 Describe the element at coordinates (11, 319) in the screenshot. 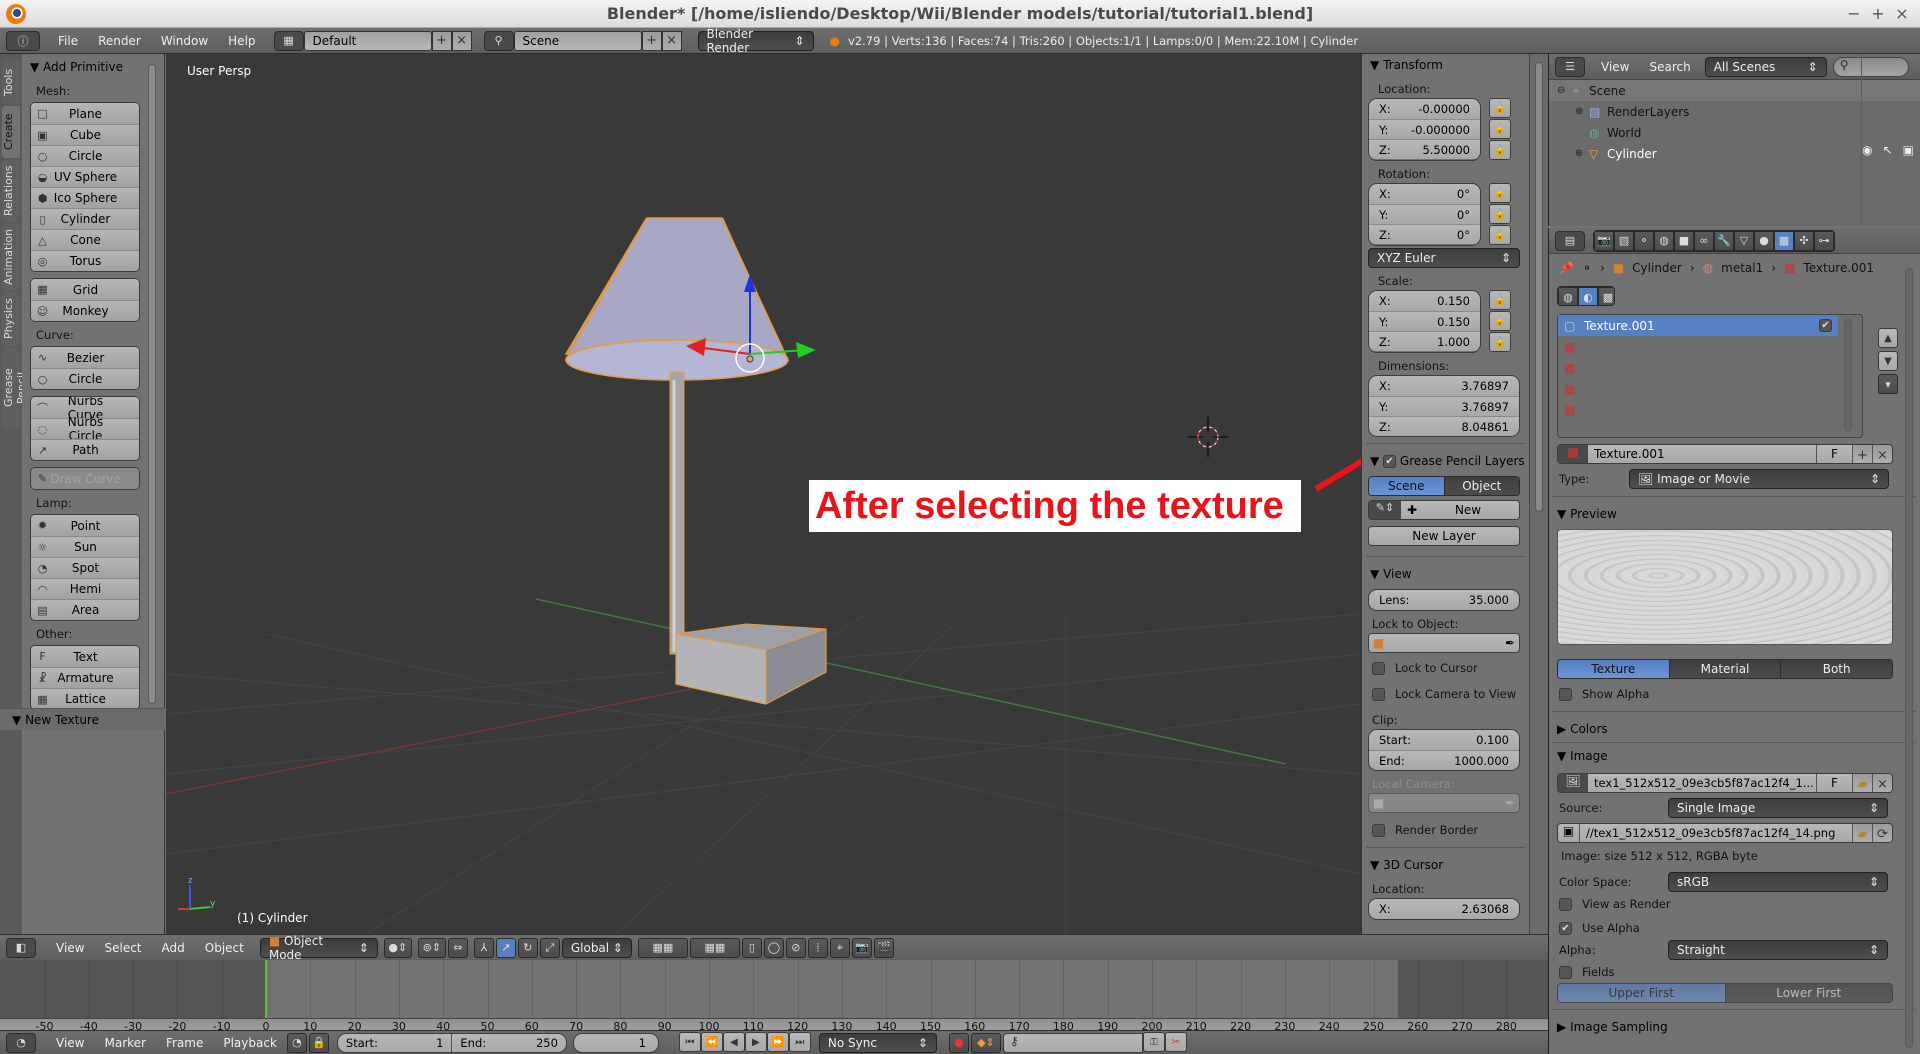

I see `tab-physics: Physics` at that location.